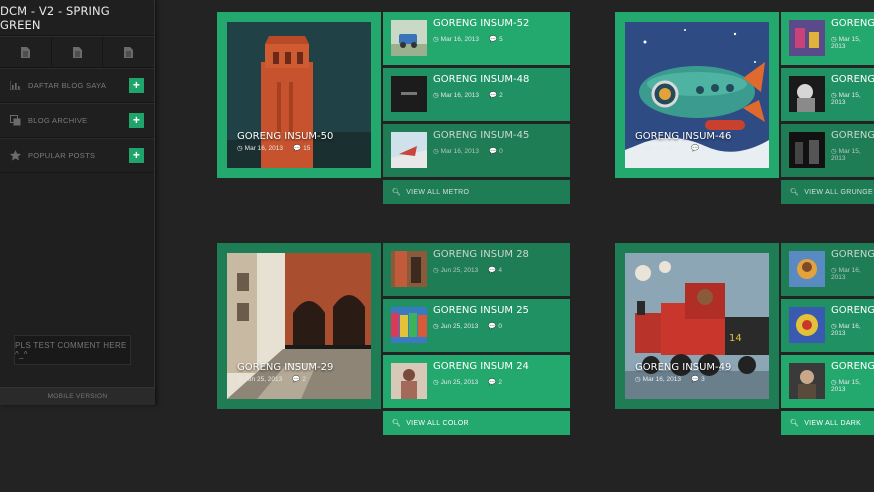 Image resolution: width=874 pixels, height=492 pixels. Describe the element at coordinates (481, 135) in the screenshot. I see `post-title: GORENG INSUM-45` at that location.